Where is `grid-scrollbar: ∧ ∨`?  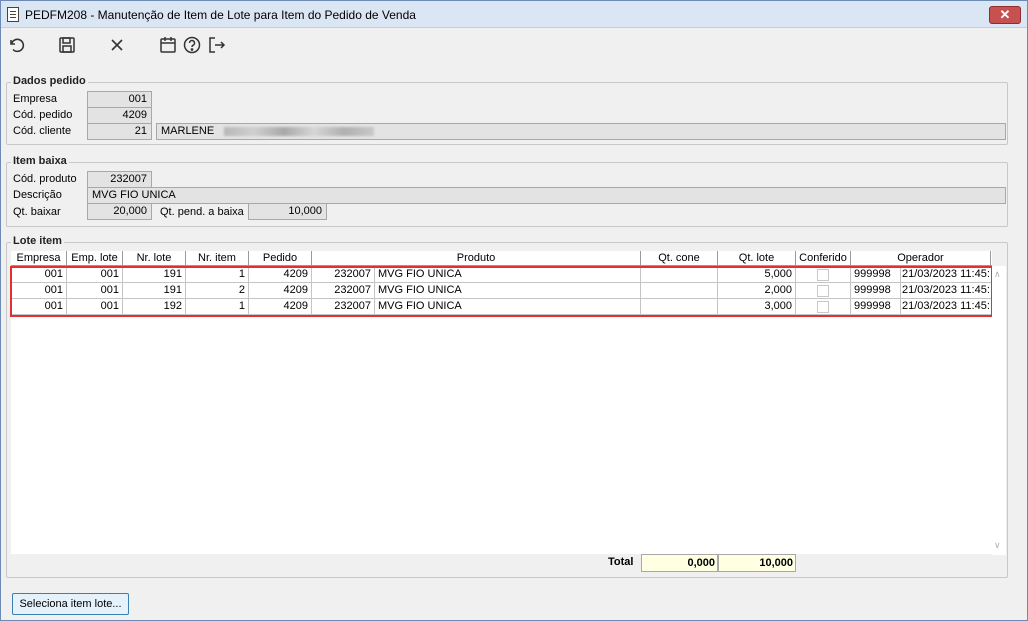 grid-scrollbar: ∧ ∨ is located at coordinates (999, 410).